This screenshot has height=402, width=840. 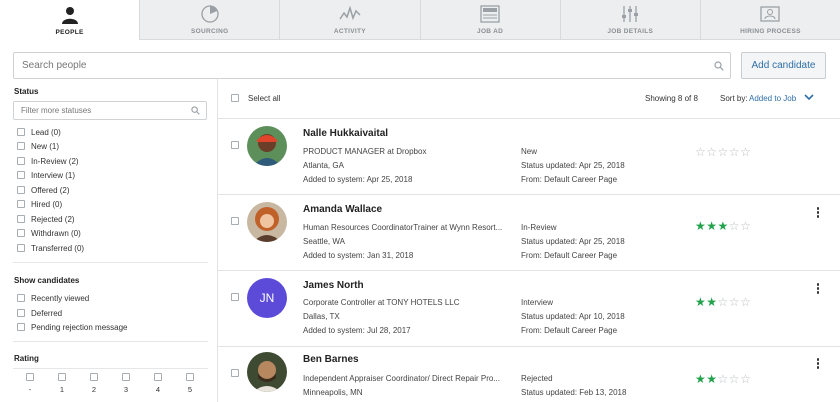 What do you see at coordinates (235, 98) in the screenshot?
I see `select-all-checkbox` at bounding box center [235, 98].